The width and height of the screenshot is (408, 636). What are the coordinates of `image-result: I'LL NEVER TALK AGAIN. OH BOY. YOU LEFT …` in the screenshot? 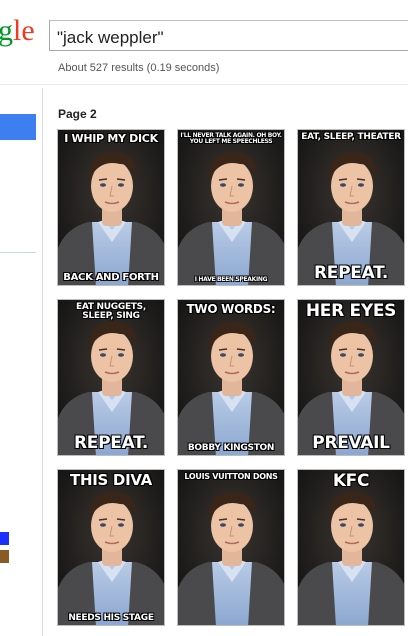 It's located at (231, 207).